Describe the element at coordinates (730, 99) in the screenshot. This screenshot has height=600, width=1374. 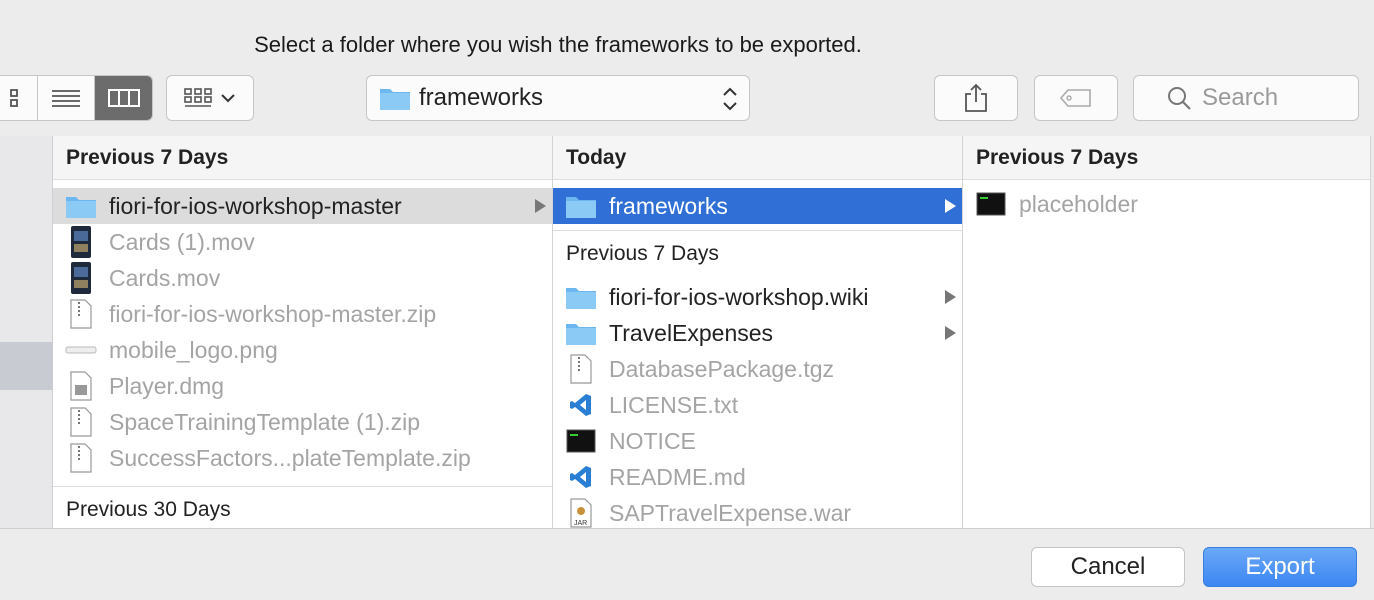
I see `updown-chevron-icon` at that location.